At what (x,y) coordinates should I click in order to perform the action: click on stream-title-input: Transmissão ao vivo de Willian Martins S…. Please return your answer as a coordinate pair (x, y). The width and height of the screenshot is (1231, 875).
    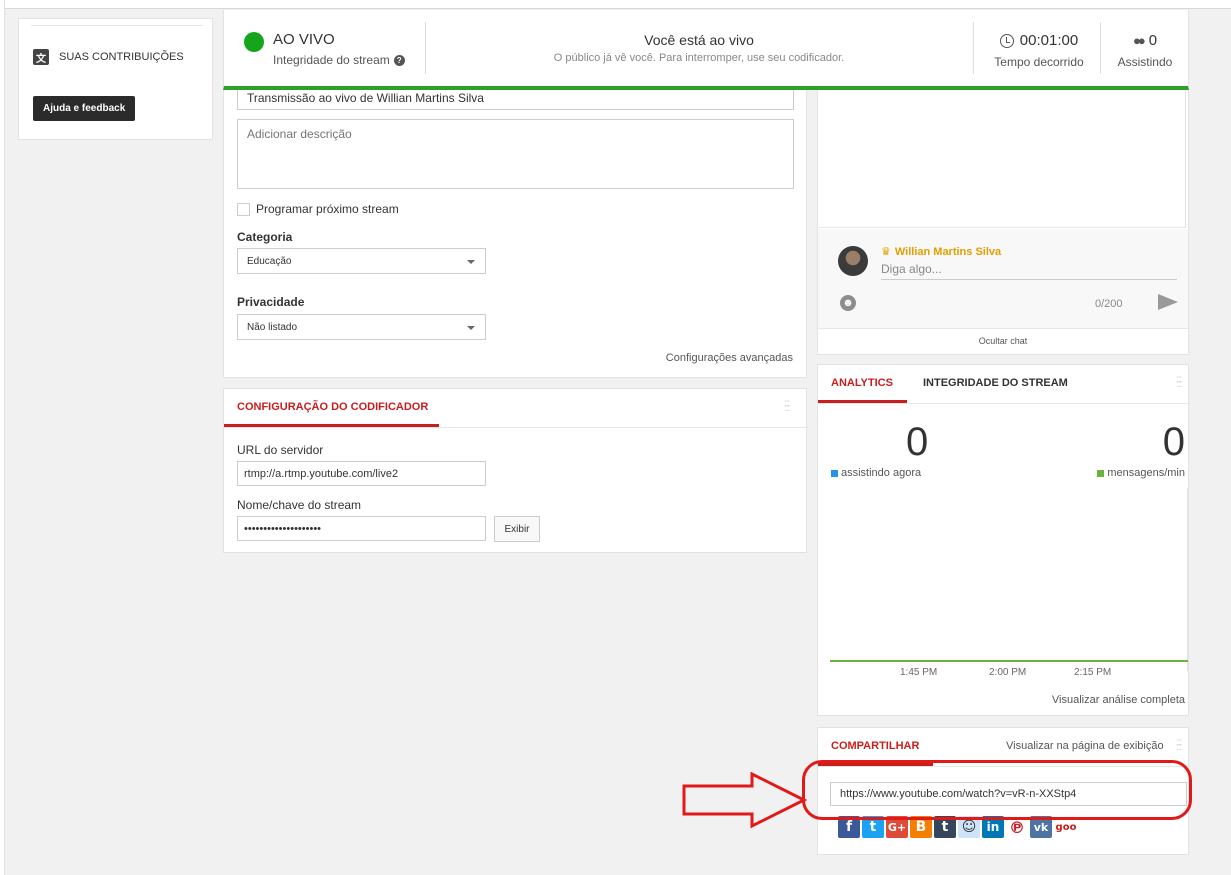
    Looking at the image, I should click on (515, 100).